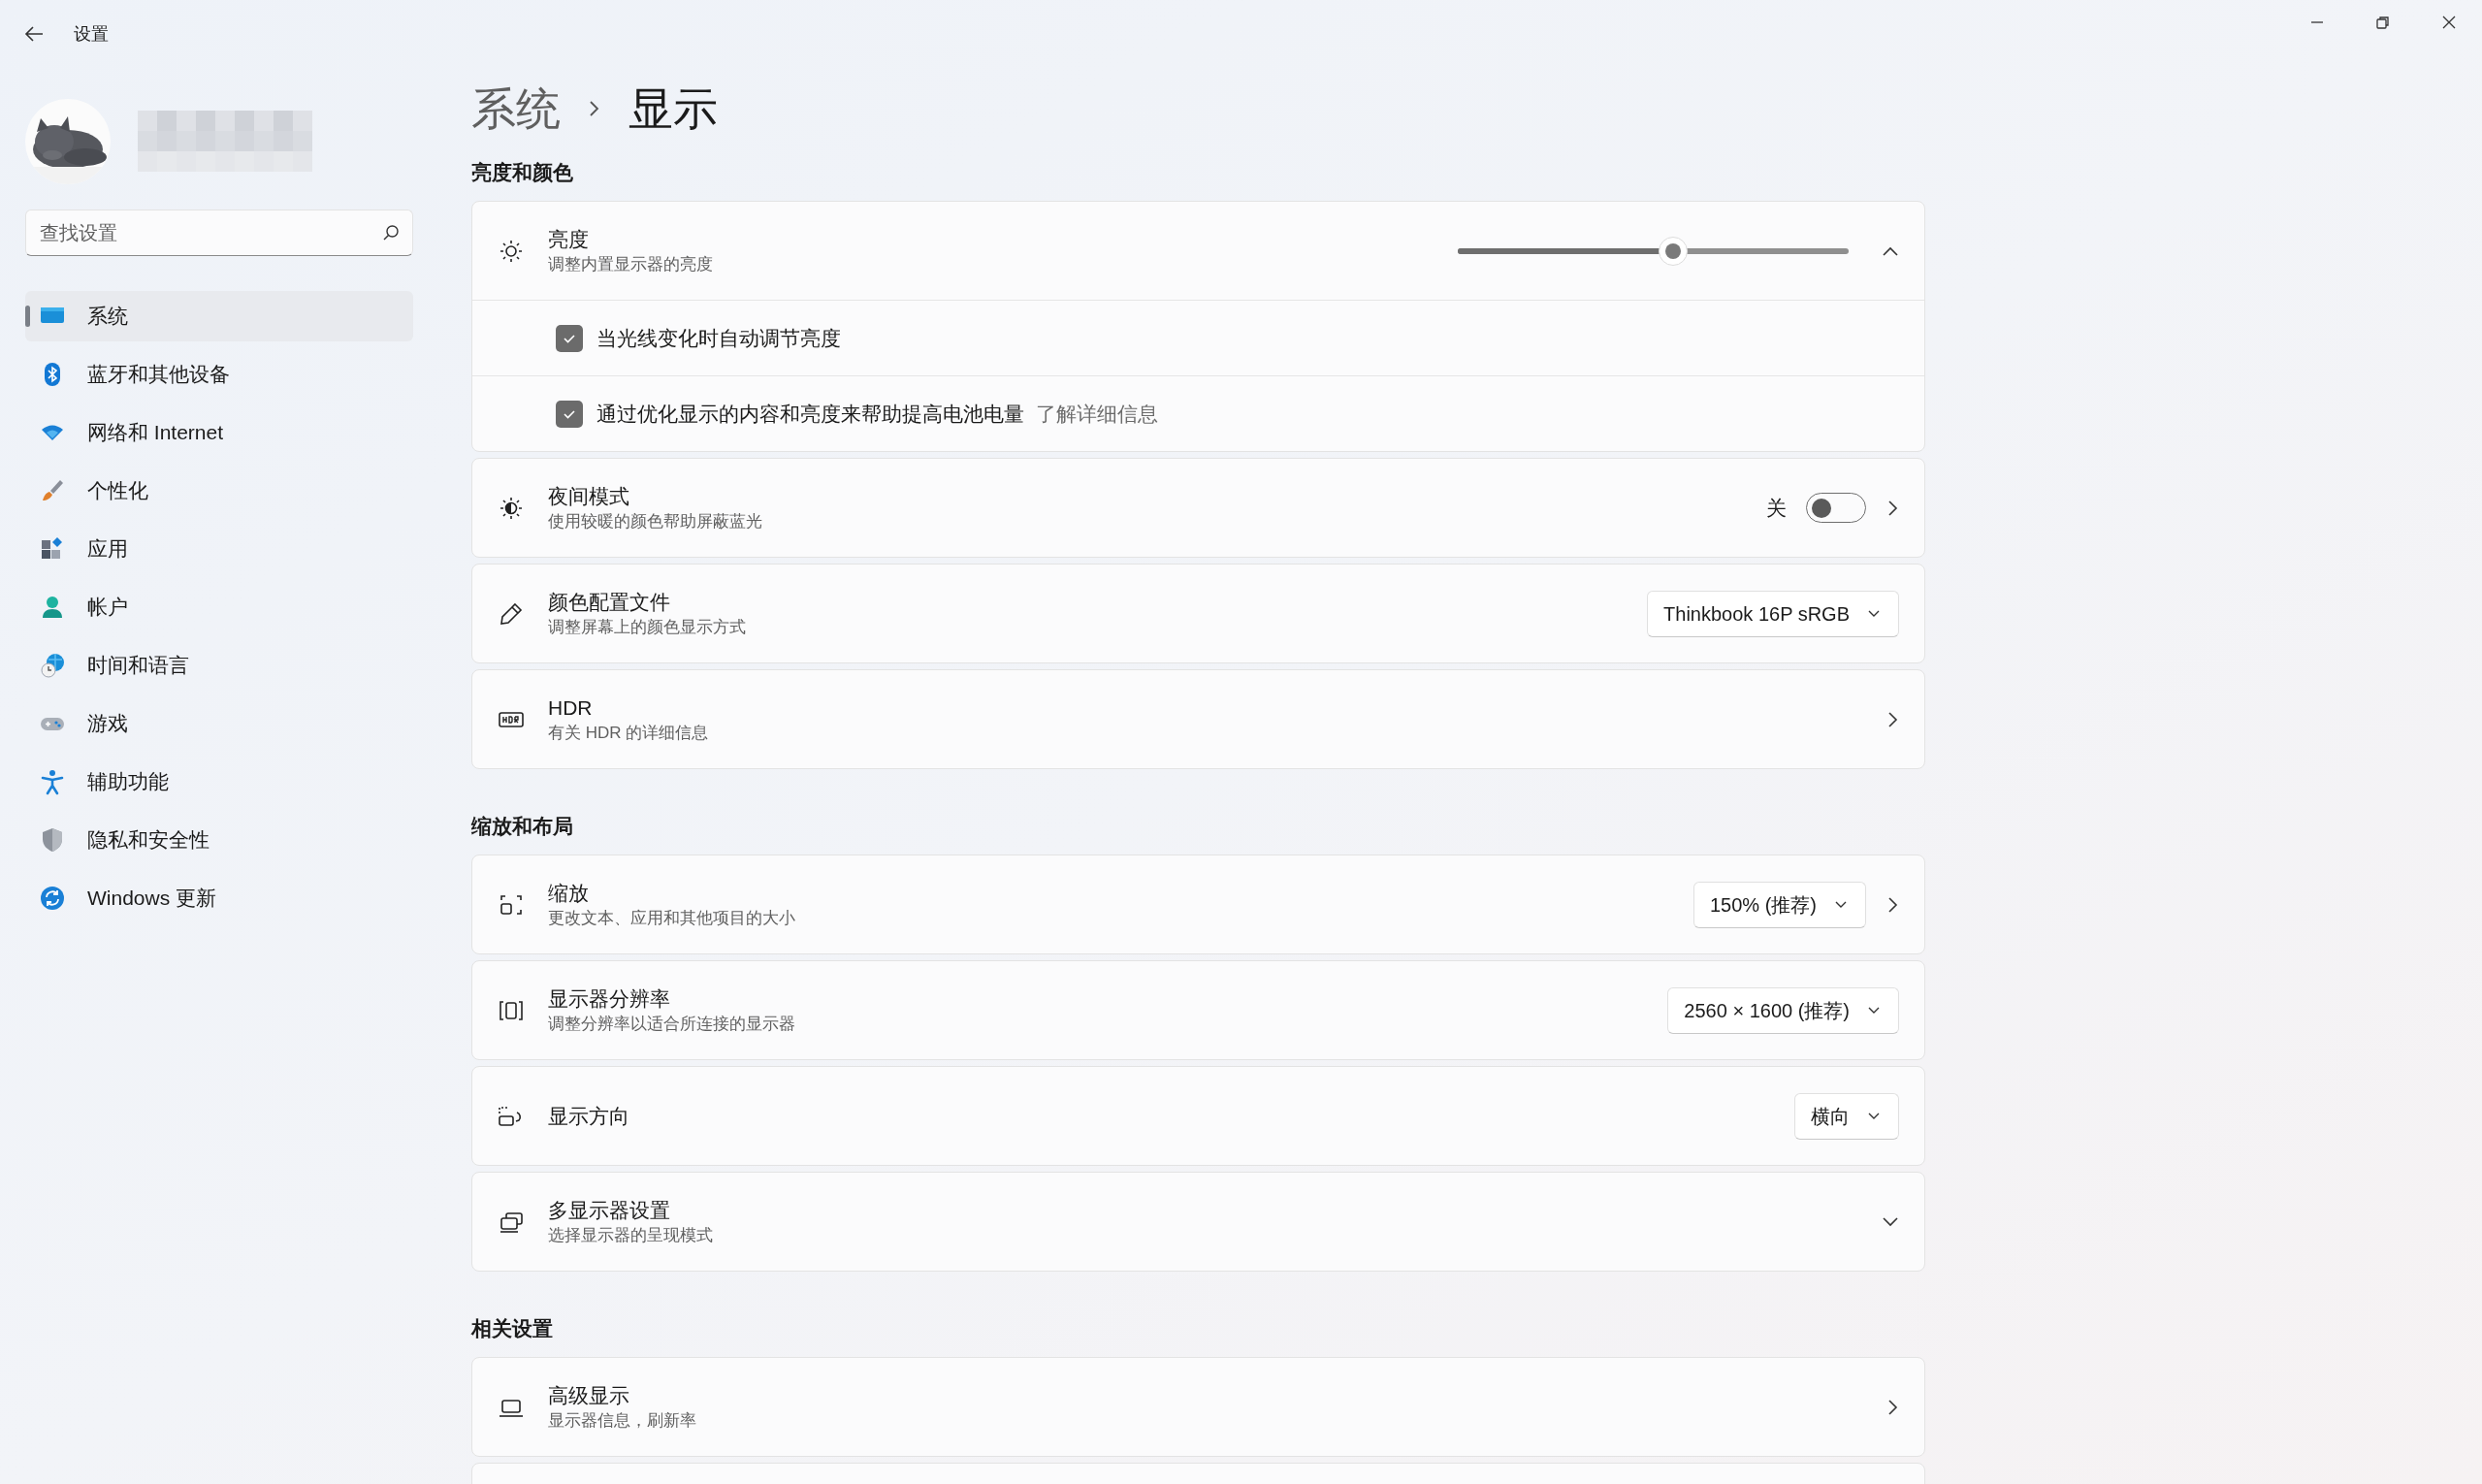 Image resolution: width=2482 pixels, height=1484 pixels. Describe the element at coordinates (2383, 22) in the screenshot. I see `restore-icon` at that location.